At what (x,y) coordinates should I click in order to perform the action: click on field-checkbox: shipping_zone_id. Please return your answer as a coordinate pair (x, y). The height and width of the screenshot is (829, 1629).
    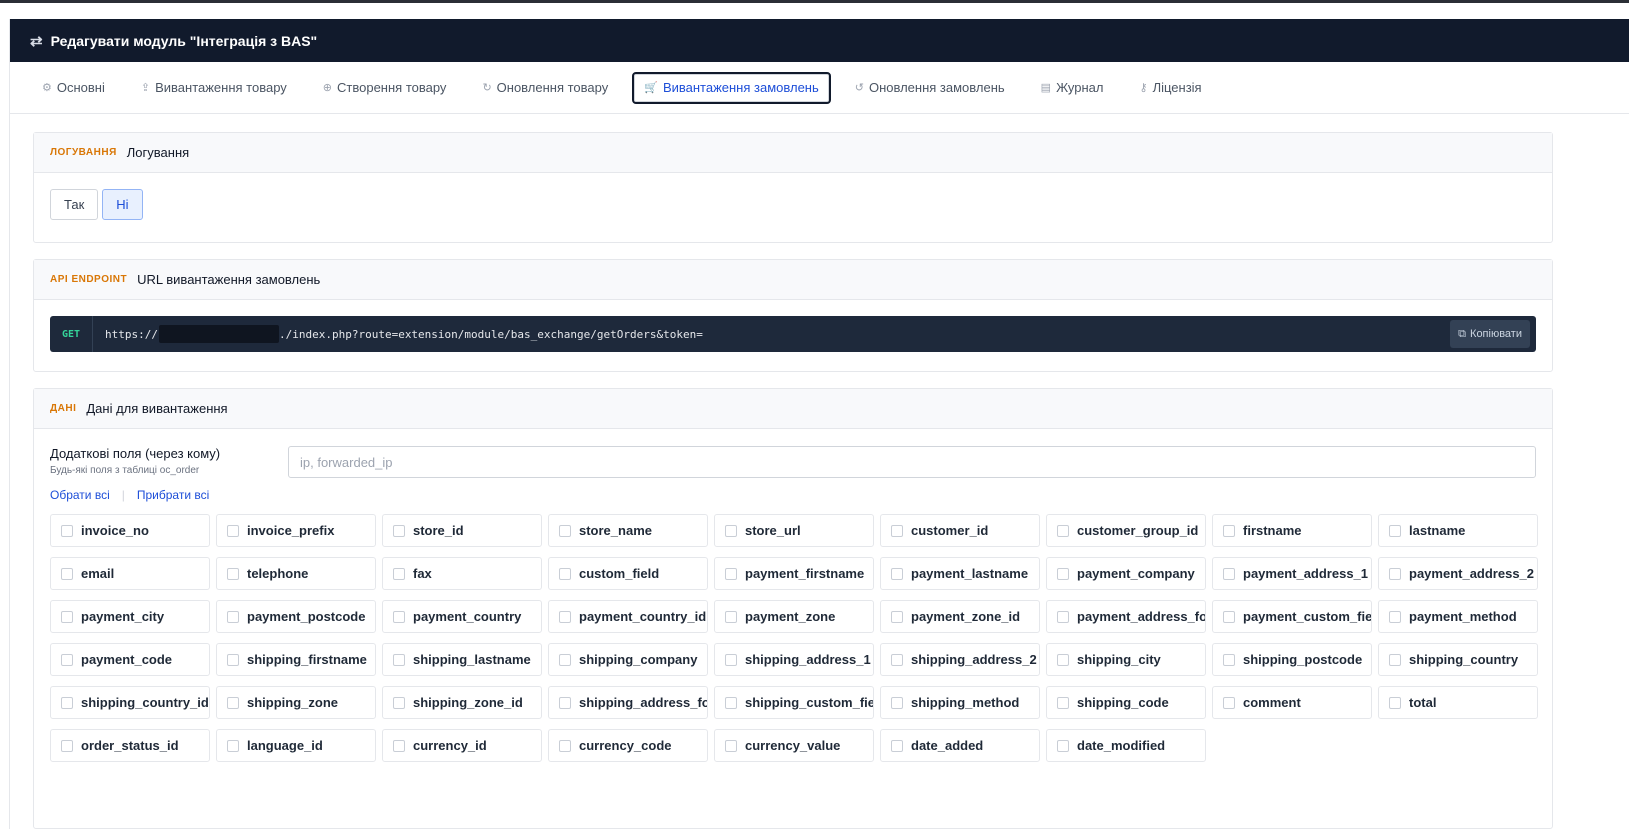
    Looking at the image, I should click on (462, 702).